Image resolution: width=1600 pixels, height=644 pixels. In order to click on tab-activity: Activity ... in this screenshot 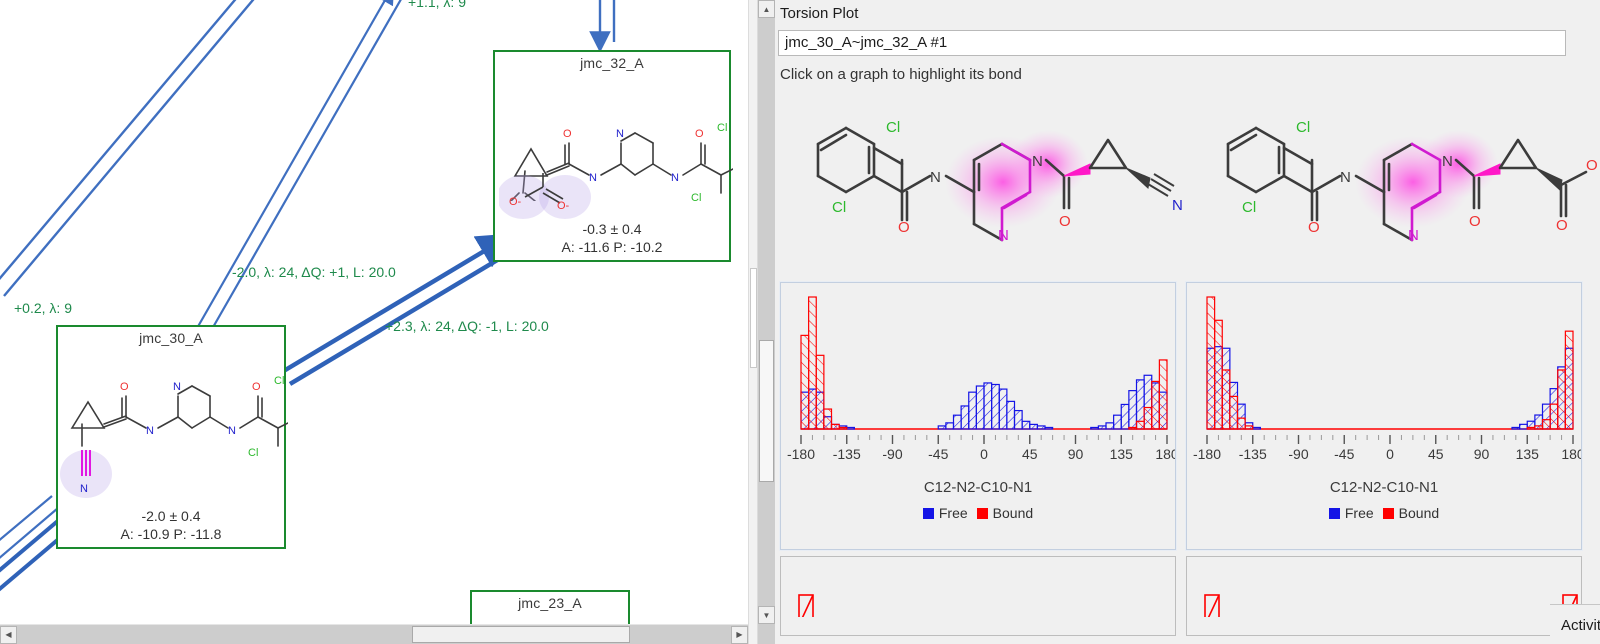, I will do `click(1575, 625)`.